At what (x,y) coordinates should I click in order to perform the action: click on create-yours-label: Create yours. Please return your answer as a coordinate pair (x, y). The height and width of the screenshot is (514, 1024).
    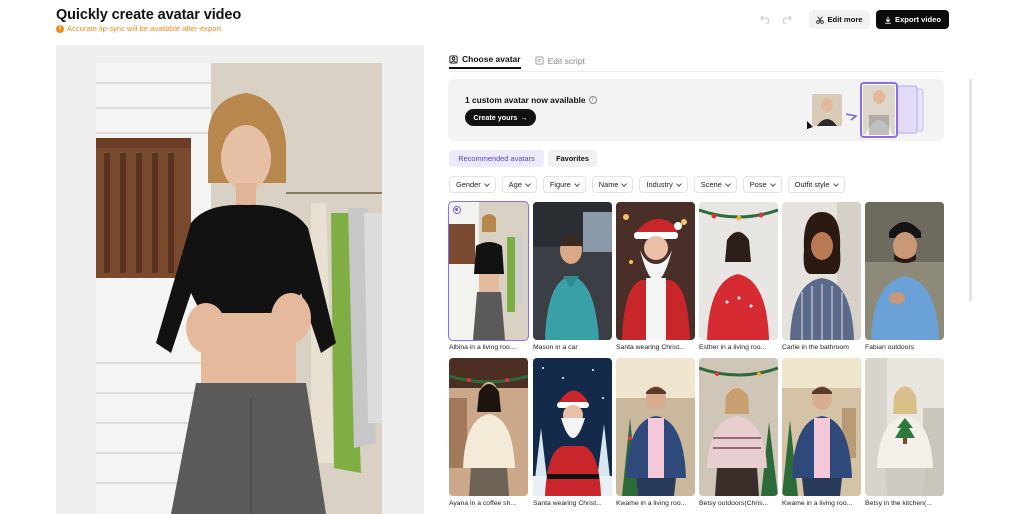
    Looking at the image, I should click on (495, 117).